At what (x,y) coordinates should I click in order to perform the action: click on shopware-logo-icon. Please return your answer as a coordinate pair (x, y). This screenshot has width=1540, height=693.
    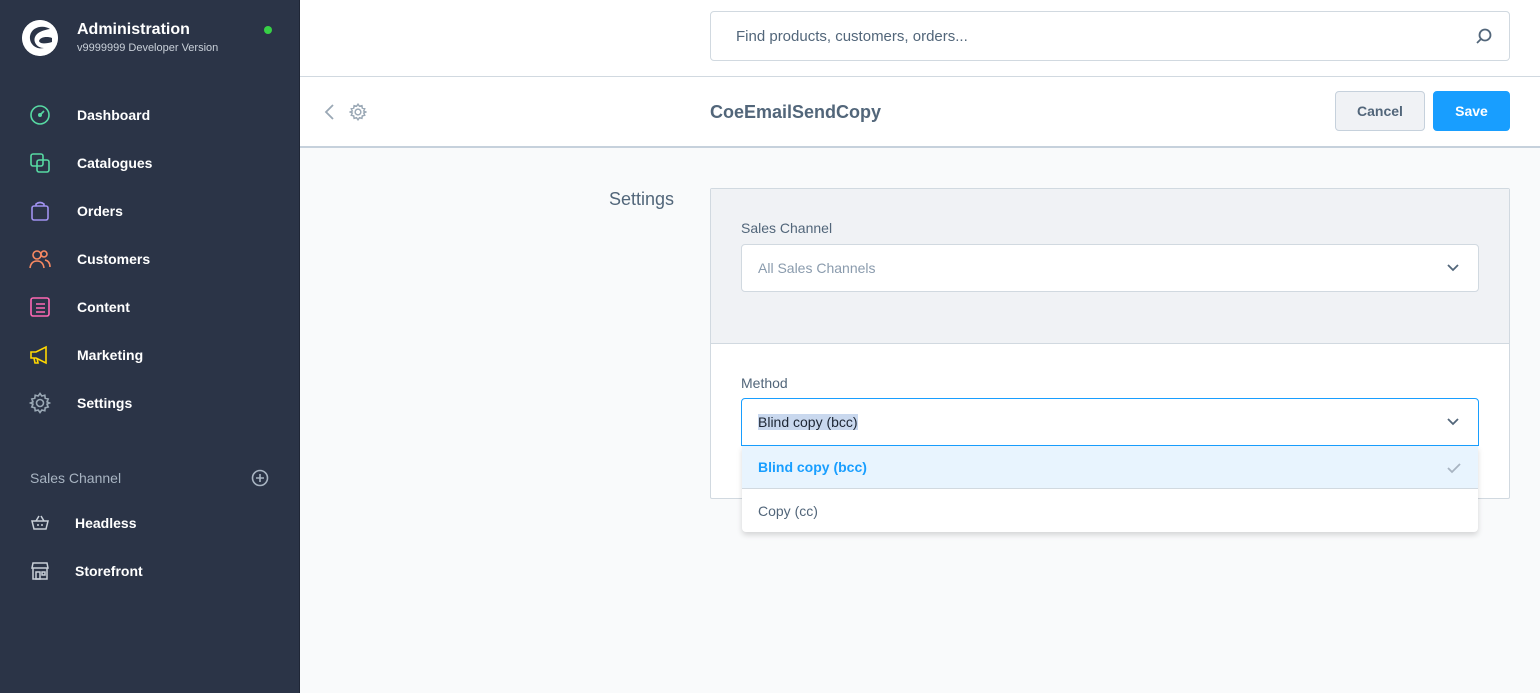
    Looking at the image, I should click on (40, 38).